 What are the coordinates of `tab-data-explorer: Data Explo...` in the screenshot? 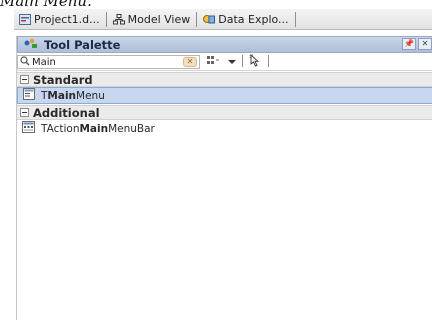 It's located at (246, 19).